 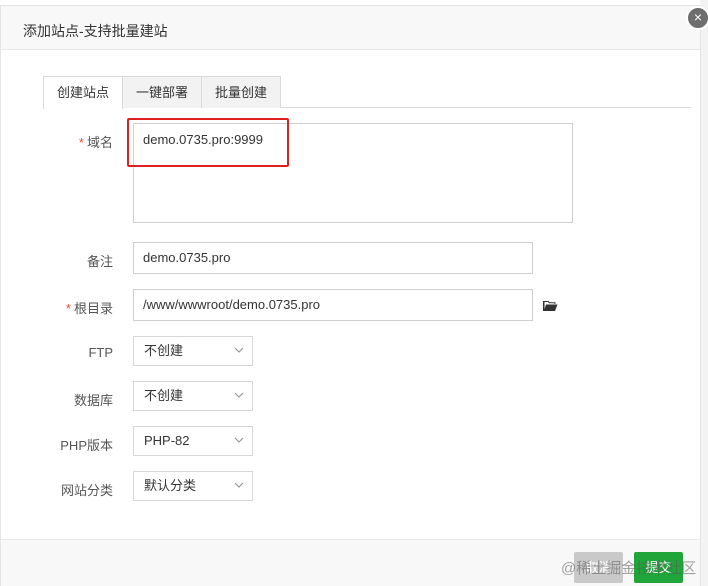 What do you see at coordinates (193, 396) in the screenshot?
I see `database-select: 不创建` at bounding box center [193, 396].